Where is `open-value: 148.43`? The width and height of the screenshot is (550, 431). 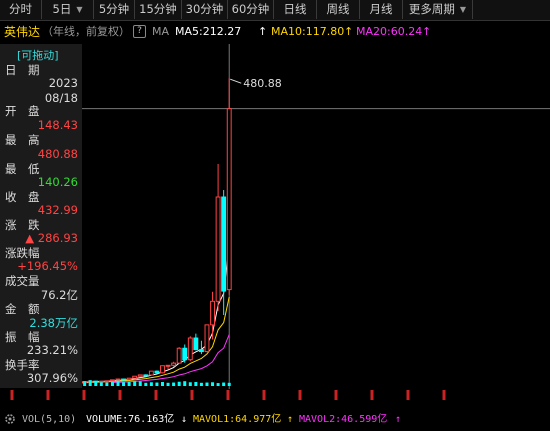
open-value: 148.43 is located at coordinates (57, 125).